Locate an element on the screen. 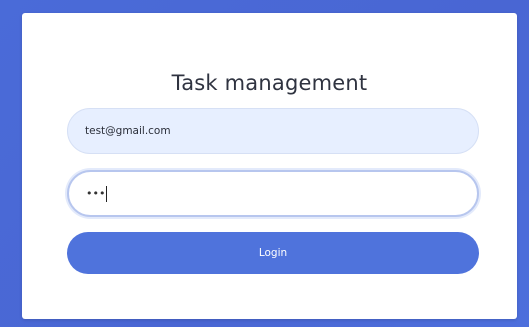 The width and height of the screenshot is (529, 327). login-button: Login is located at coordinates (273, 253).